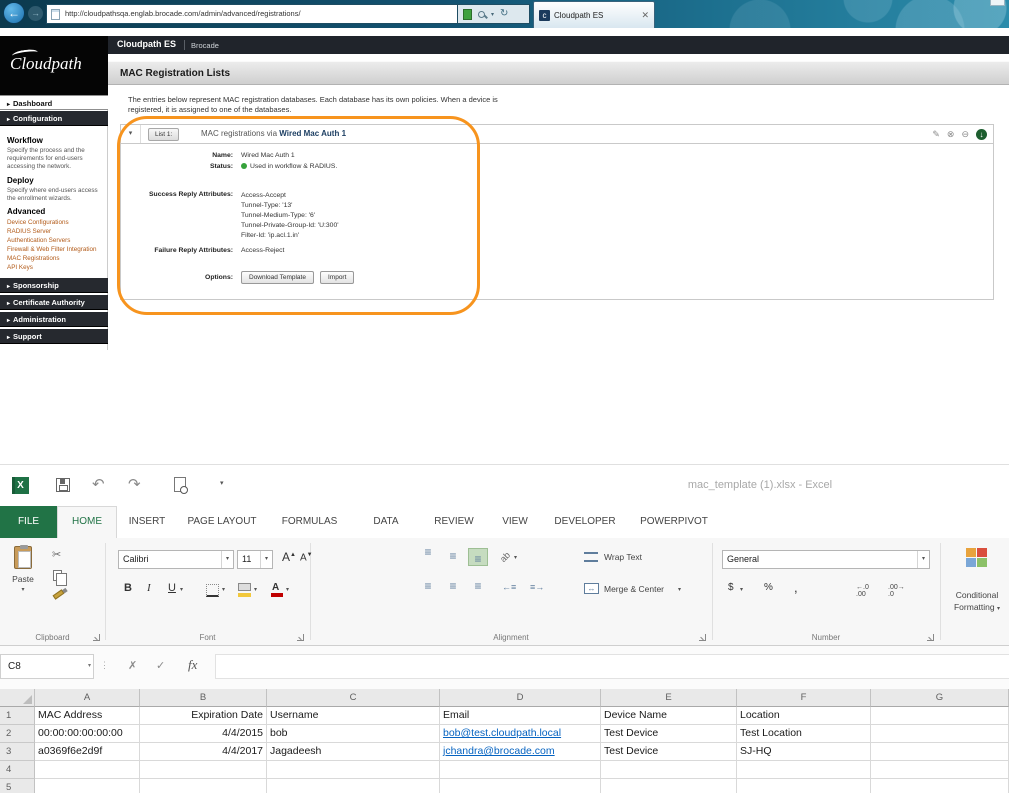  What do you see at coordinates (353, 716) in the screenshot?
I see `cell-C1: Username` at bounding box center [353, 716].